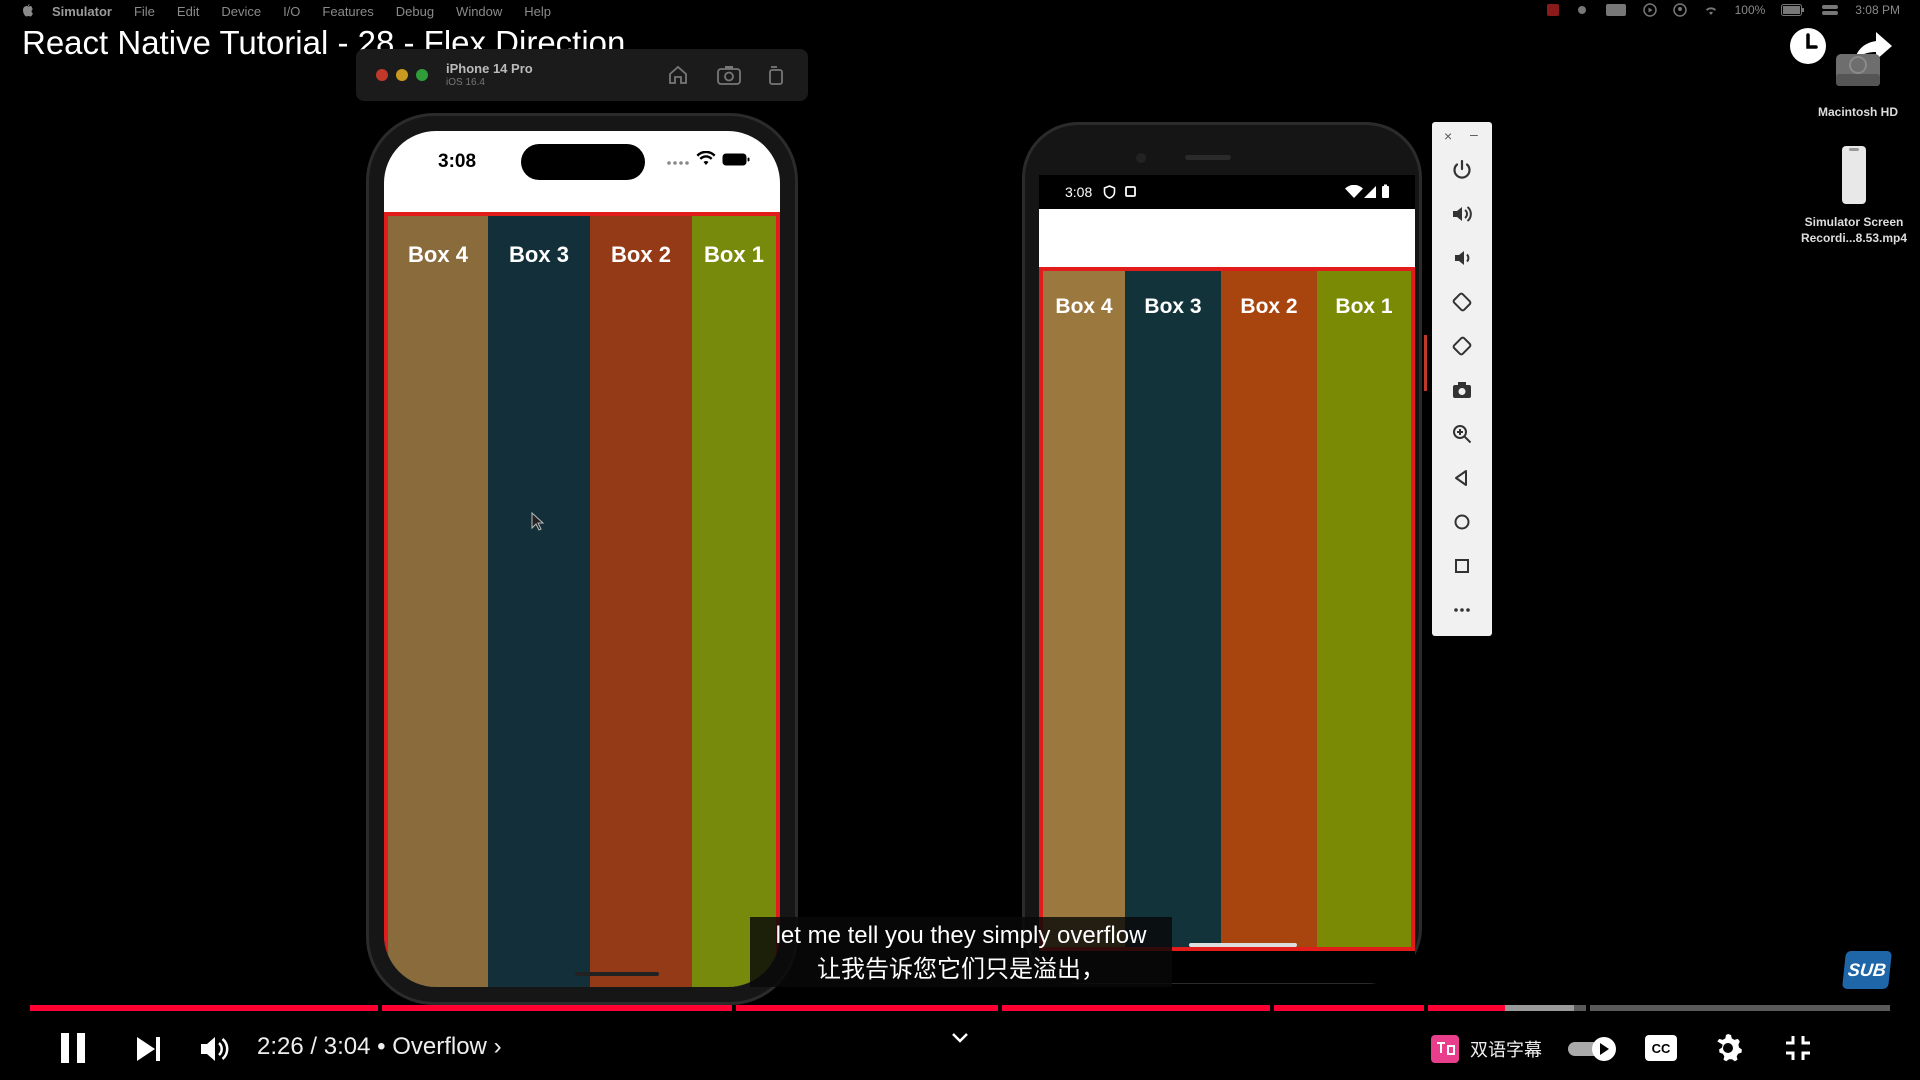  What do you see at coordinates (1425, 363) in the screenshot?
I see `side-button` at bounding box center [1425, 363].